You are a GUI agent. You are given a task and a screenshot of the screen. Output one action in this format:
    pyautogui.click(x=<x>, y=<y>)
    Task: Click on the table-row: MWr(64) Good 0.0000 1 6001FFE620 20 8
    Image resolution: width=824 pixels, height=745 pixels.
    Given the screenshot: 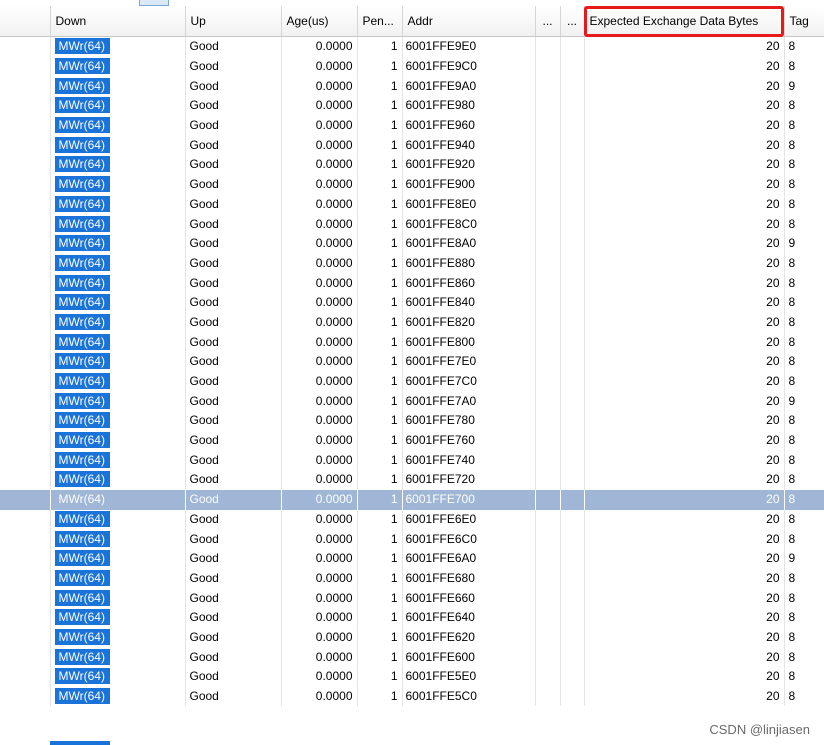 What is the action you would take?
    pyautogui.click(x=412, y=637)
    